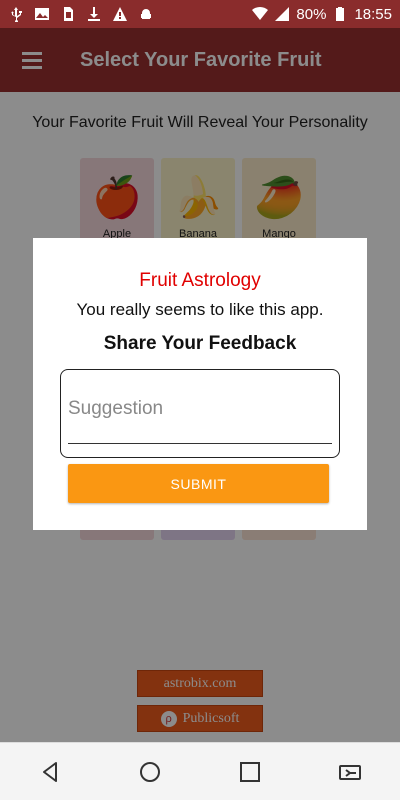  Describe the element at coordinates (68, 14) in the screenshot. I see `sim-icon` at that location.